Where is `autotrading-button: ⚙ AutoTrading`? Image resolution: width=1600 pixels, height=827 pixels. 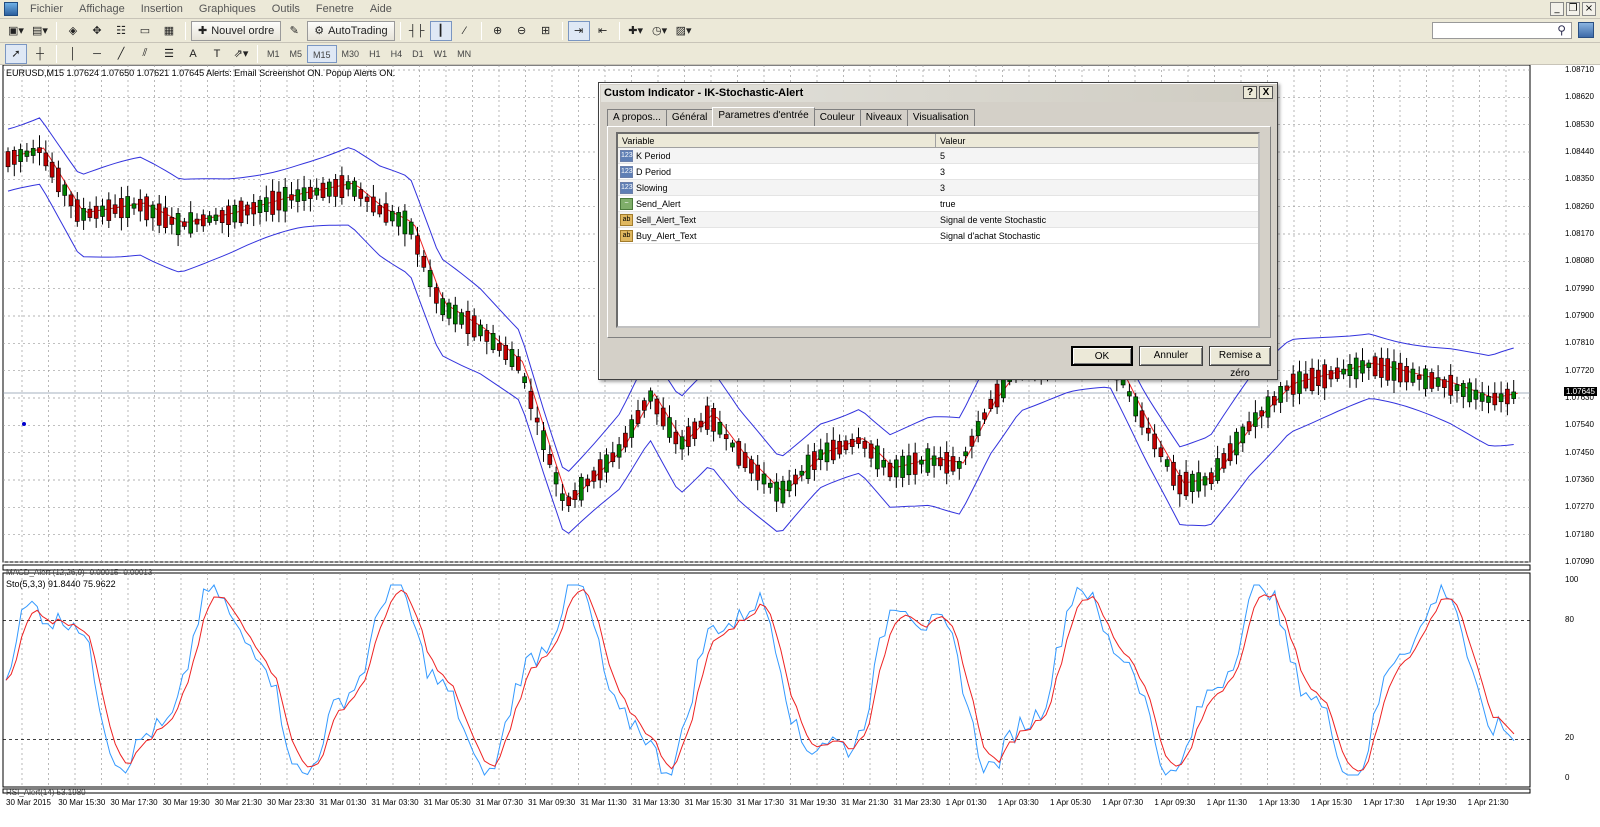
autotrading-button: ⚙ AutoTrading is located at coordinates (351, 30).